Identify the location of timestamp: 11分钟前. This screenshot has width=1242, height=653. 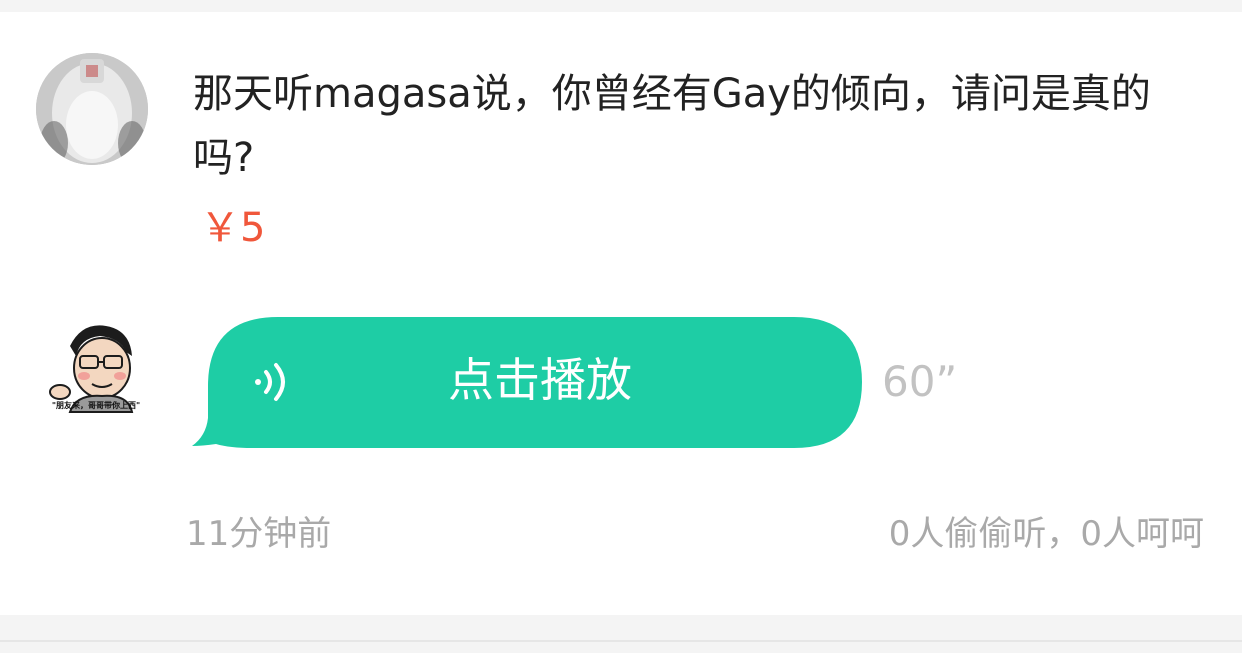
(259, 534).